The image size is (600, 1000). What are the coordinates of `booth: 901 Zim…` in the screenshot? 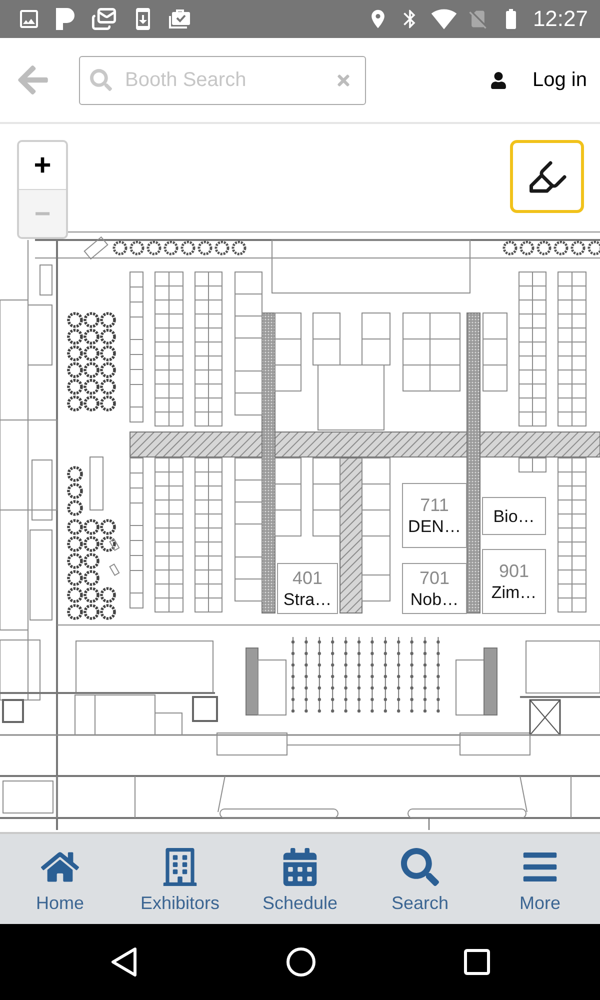 It's located at (514, 581).